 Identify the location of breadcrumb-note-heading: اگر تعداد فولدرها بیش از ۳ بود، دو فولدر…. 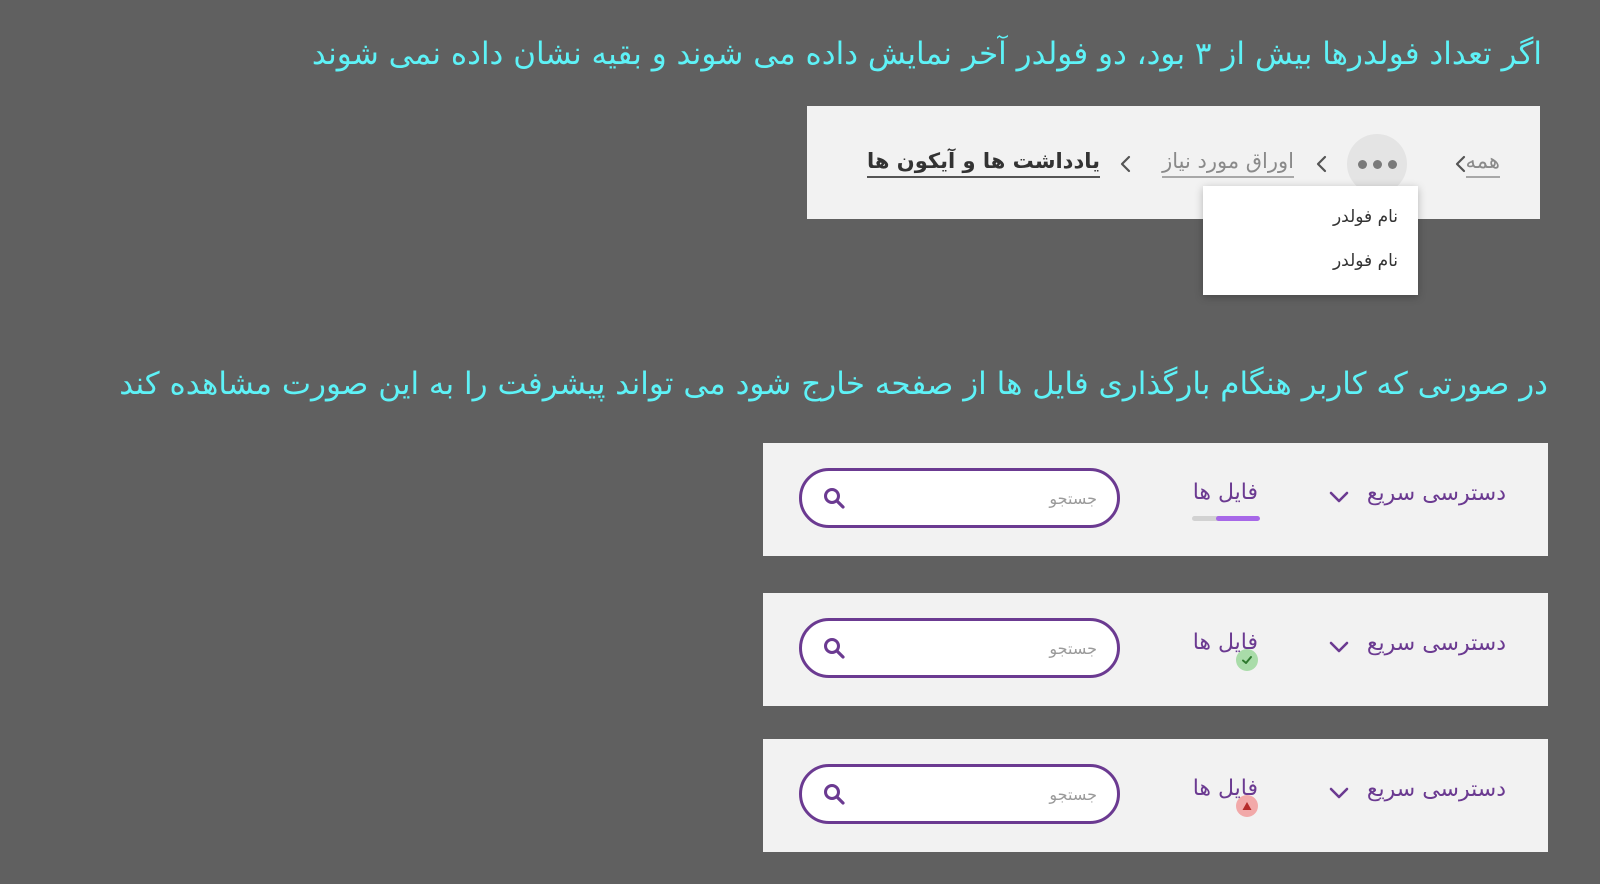
(926, 54).